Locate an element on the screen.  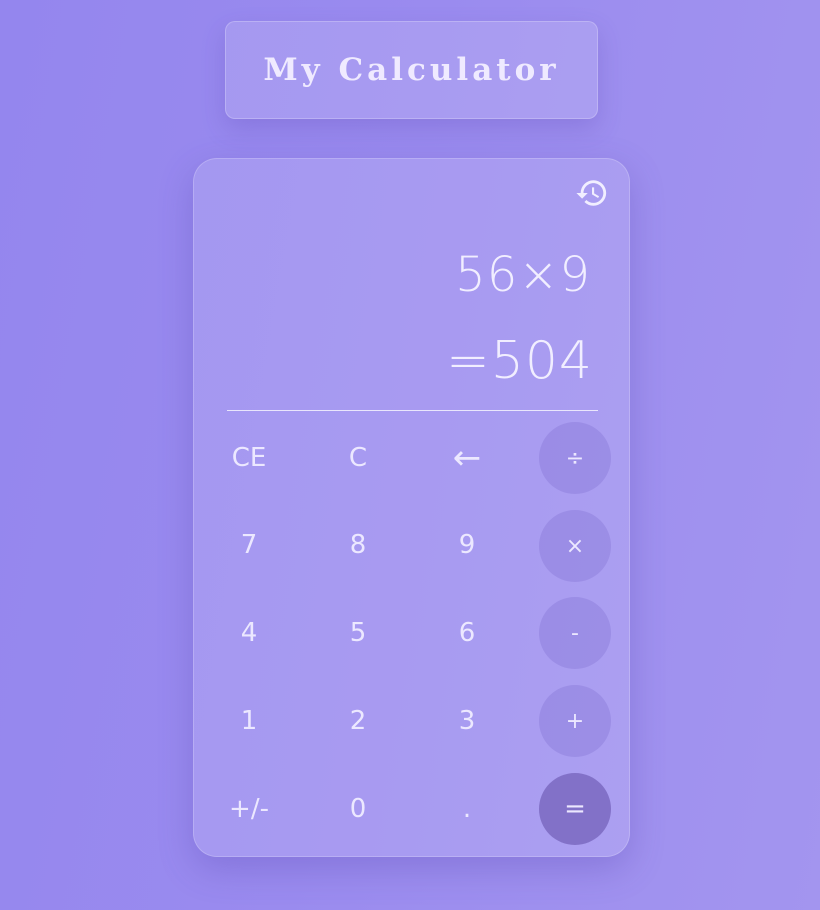
equals-button: = is located at coordinates (575, 809).